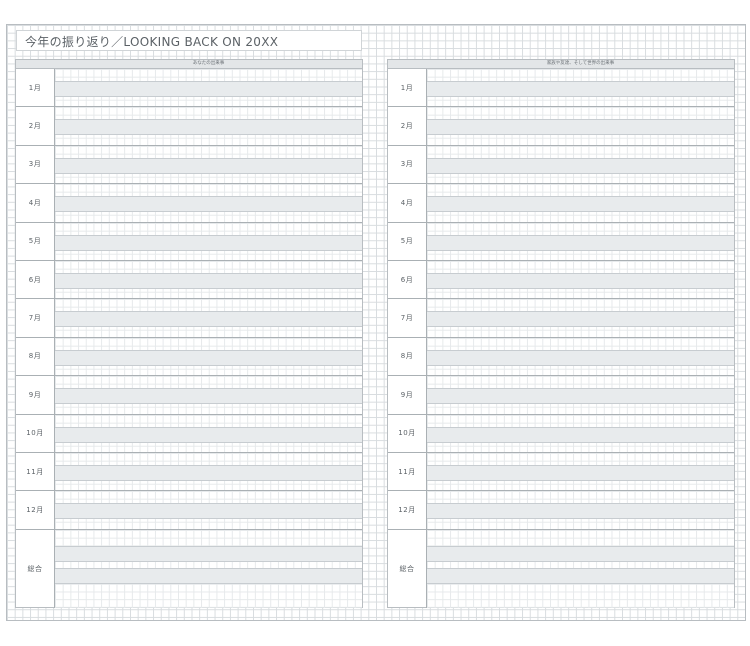  What do you see at coordinates (35, 203) in the screenshot?
I see `left-row-label: 4月` at bounding box center [35, 203].